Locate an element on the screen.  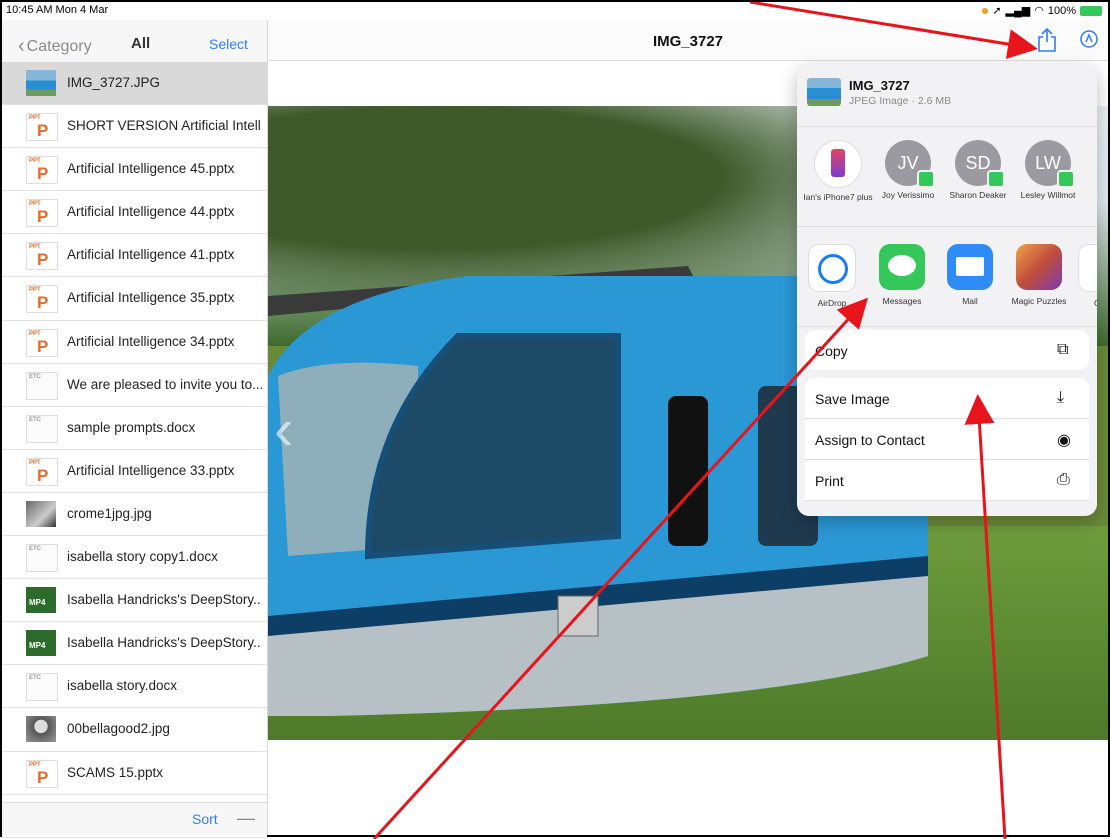
sidebar-toolbar: Sort — is located at coordinates (134, 818).